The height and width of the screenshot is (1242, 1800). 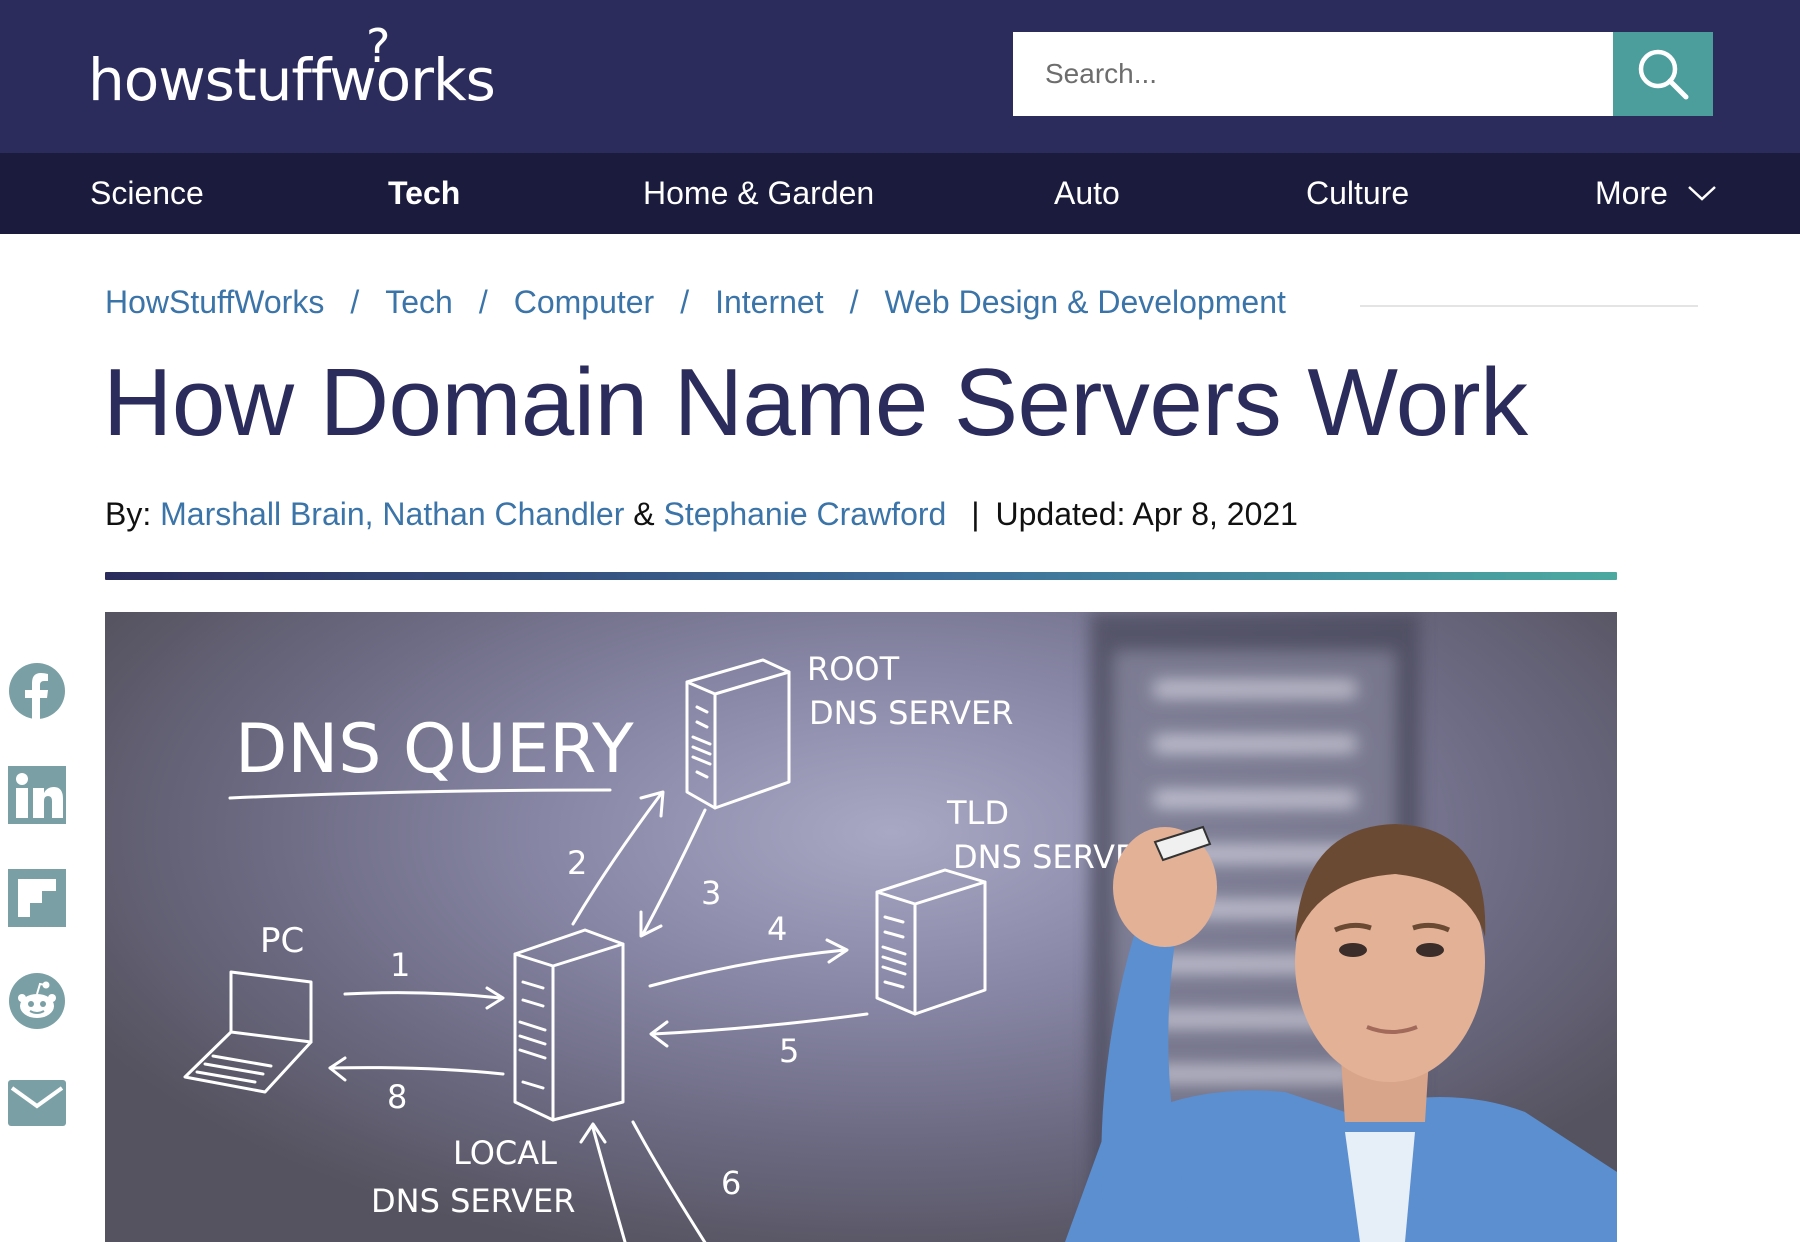 I want to click on man-writing-illustration, so click(x=1341, y=1033).